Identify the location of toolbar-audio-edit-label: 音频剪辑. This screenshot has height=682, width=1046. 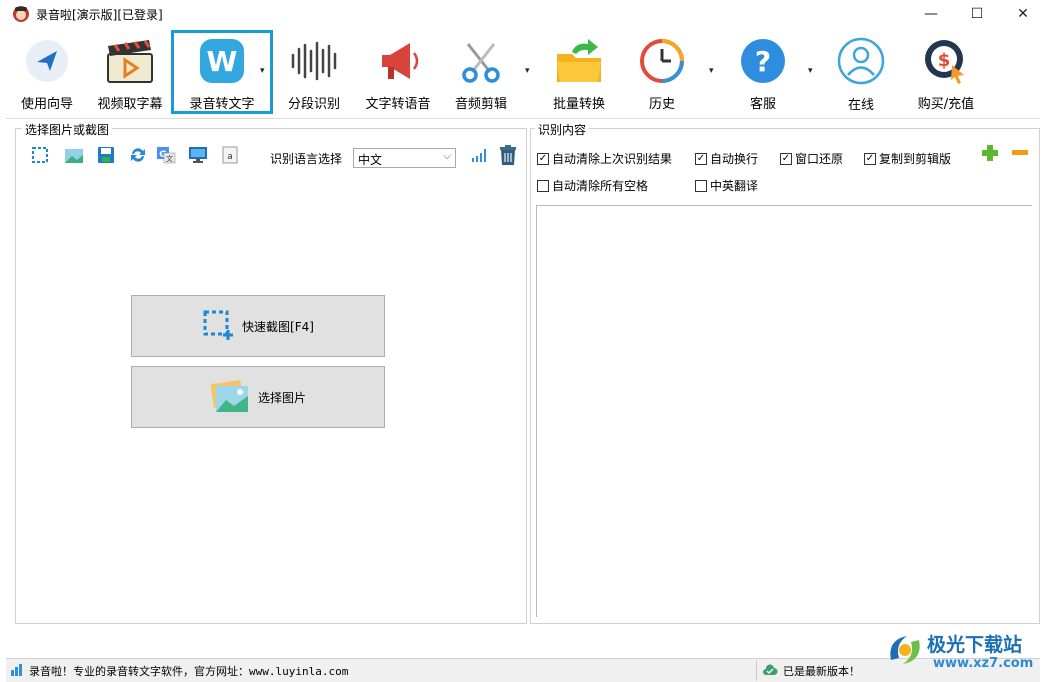
(480, 104).